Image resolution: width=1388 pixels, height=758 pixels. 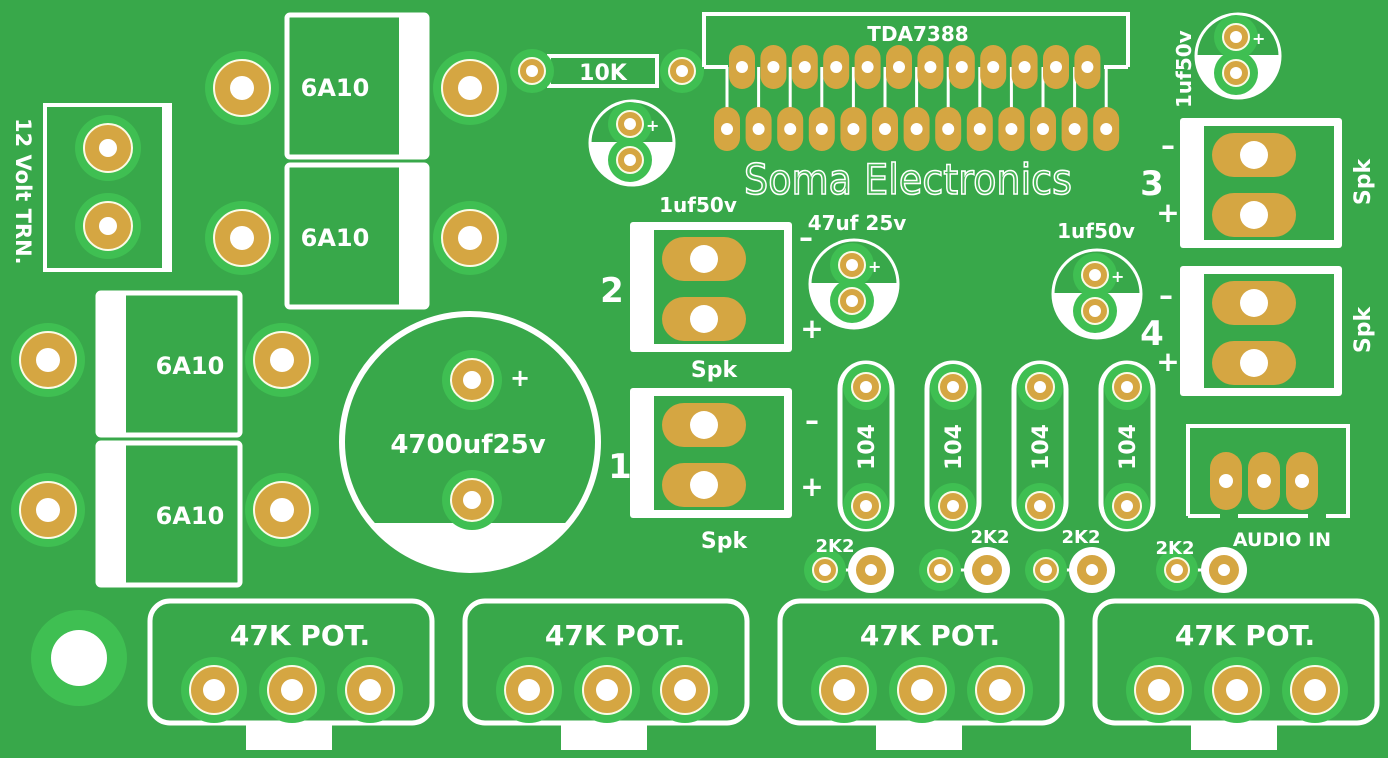 I want to click on resistor-10k: 10K, so click(x=607, y=71).